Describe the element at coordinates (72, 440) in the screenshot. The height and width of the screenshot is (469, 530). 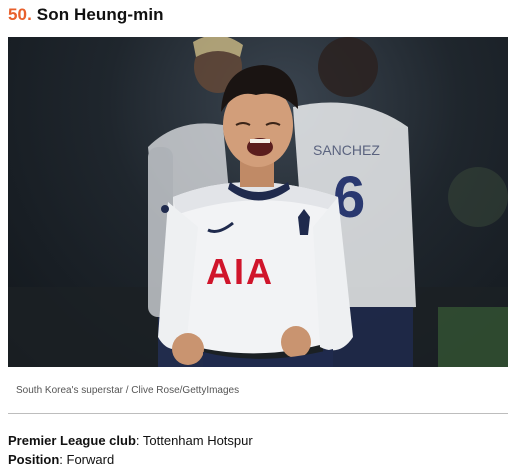
I see `club-label: Premier League club` at that location.